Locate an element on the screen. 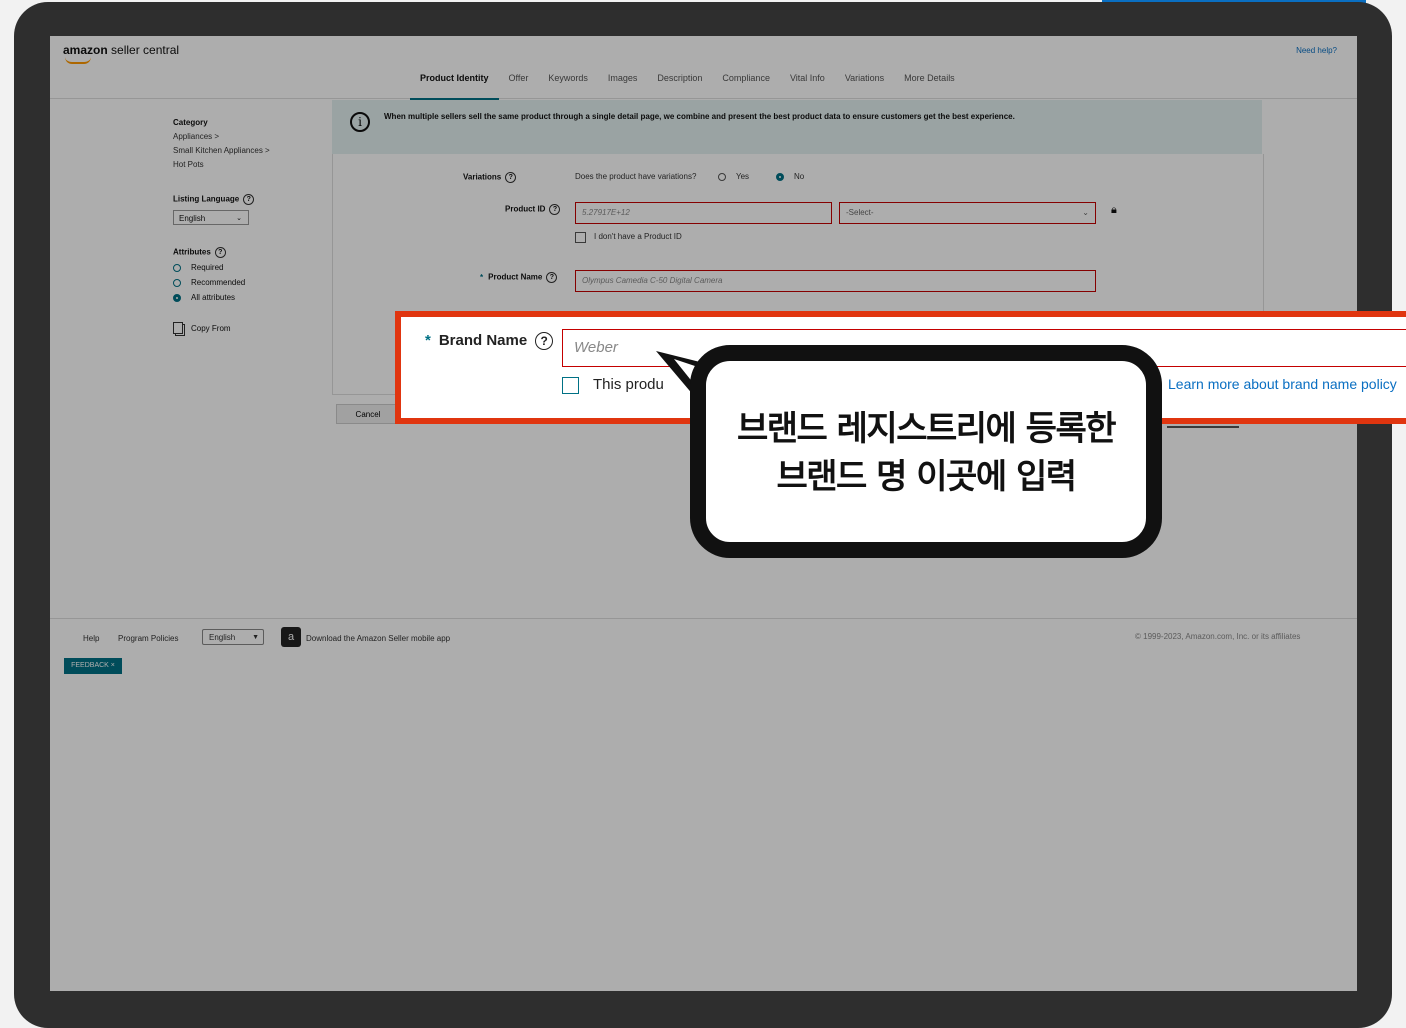 The height and width of the screenshot is (1028, 1406). callout-line-2: 브랜드 명 이곳에 입력 is located at coordinates (926, 477).